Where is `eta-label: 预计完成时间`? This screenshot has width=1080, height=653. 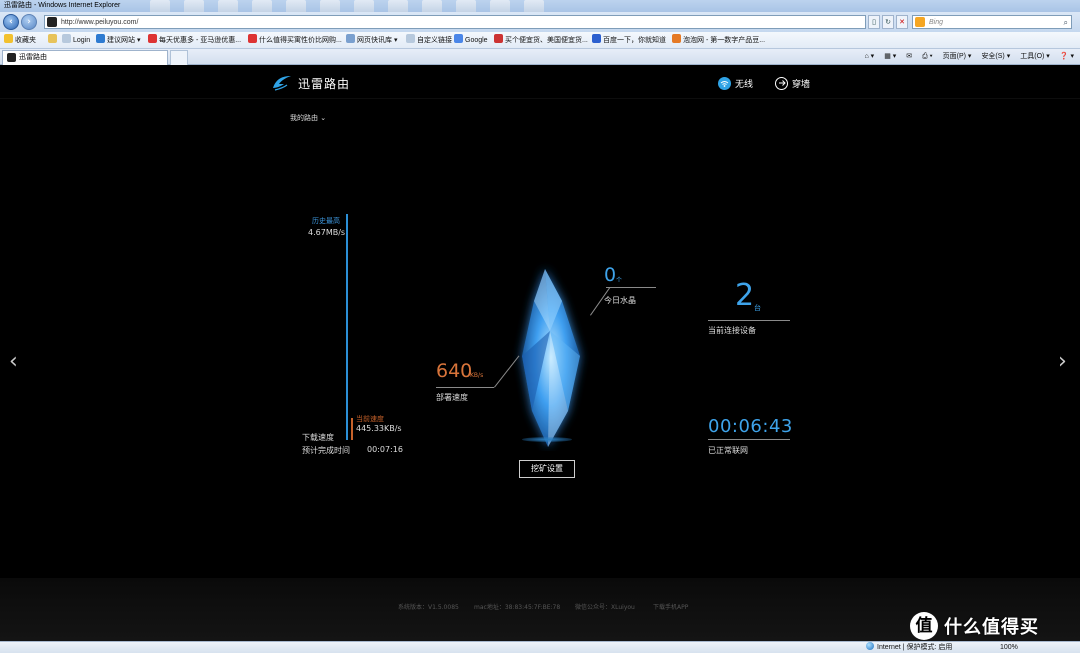
eta-label: 预计完成时间 is located at coordinates (326, 450).